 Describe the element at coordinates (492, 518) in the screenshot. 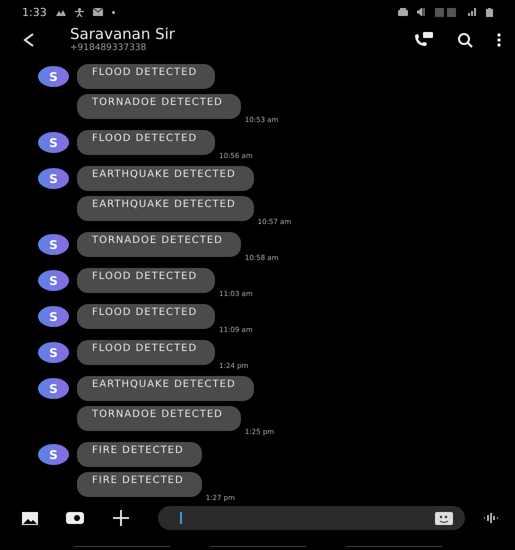

I see `voice-icon` at that location.